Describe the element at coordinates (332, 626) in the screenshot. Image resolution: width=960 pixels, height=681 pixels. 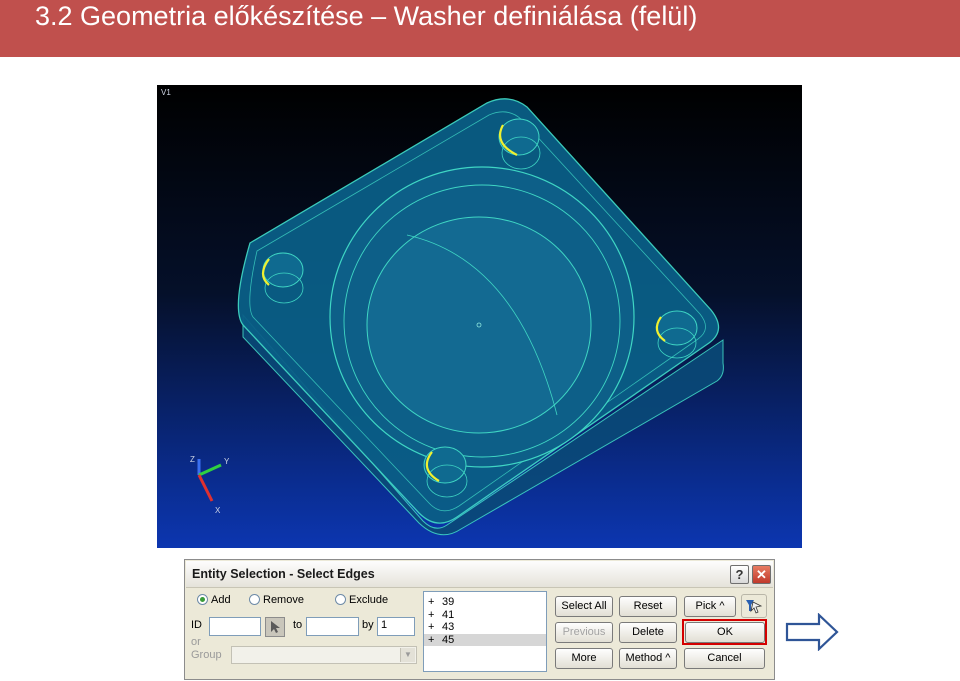
I see `to-input` at that location.